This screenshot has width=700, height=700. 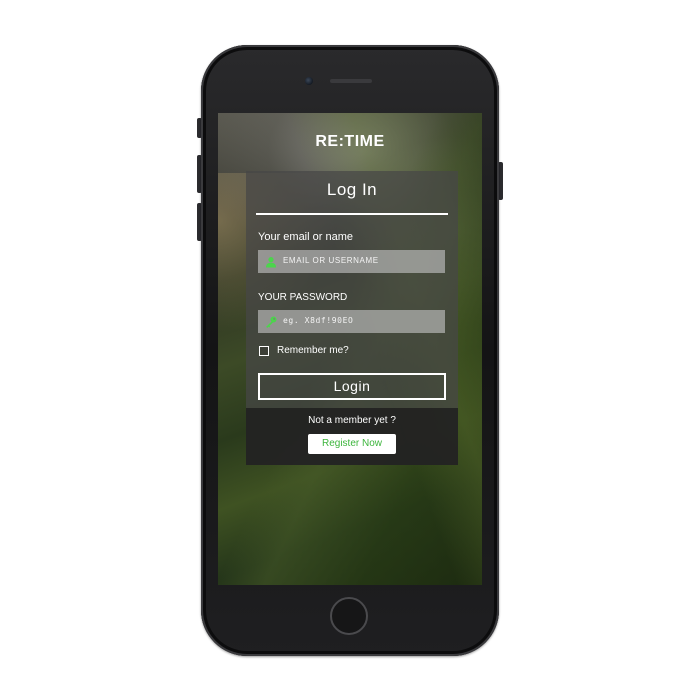 I want to click on password-label: YOUR PASSWORD, so click(x=303, y=297).